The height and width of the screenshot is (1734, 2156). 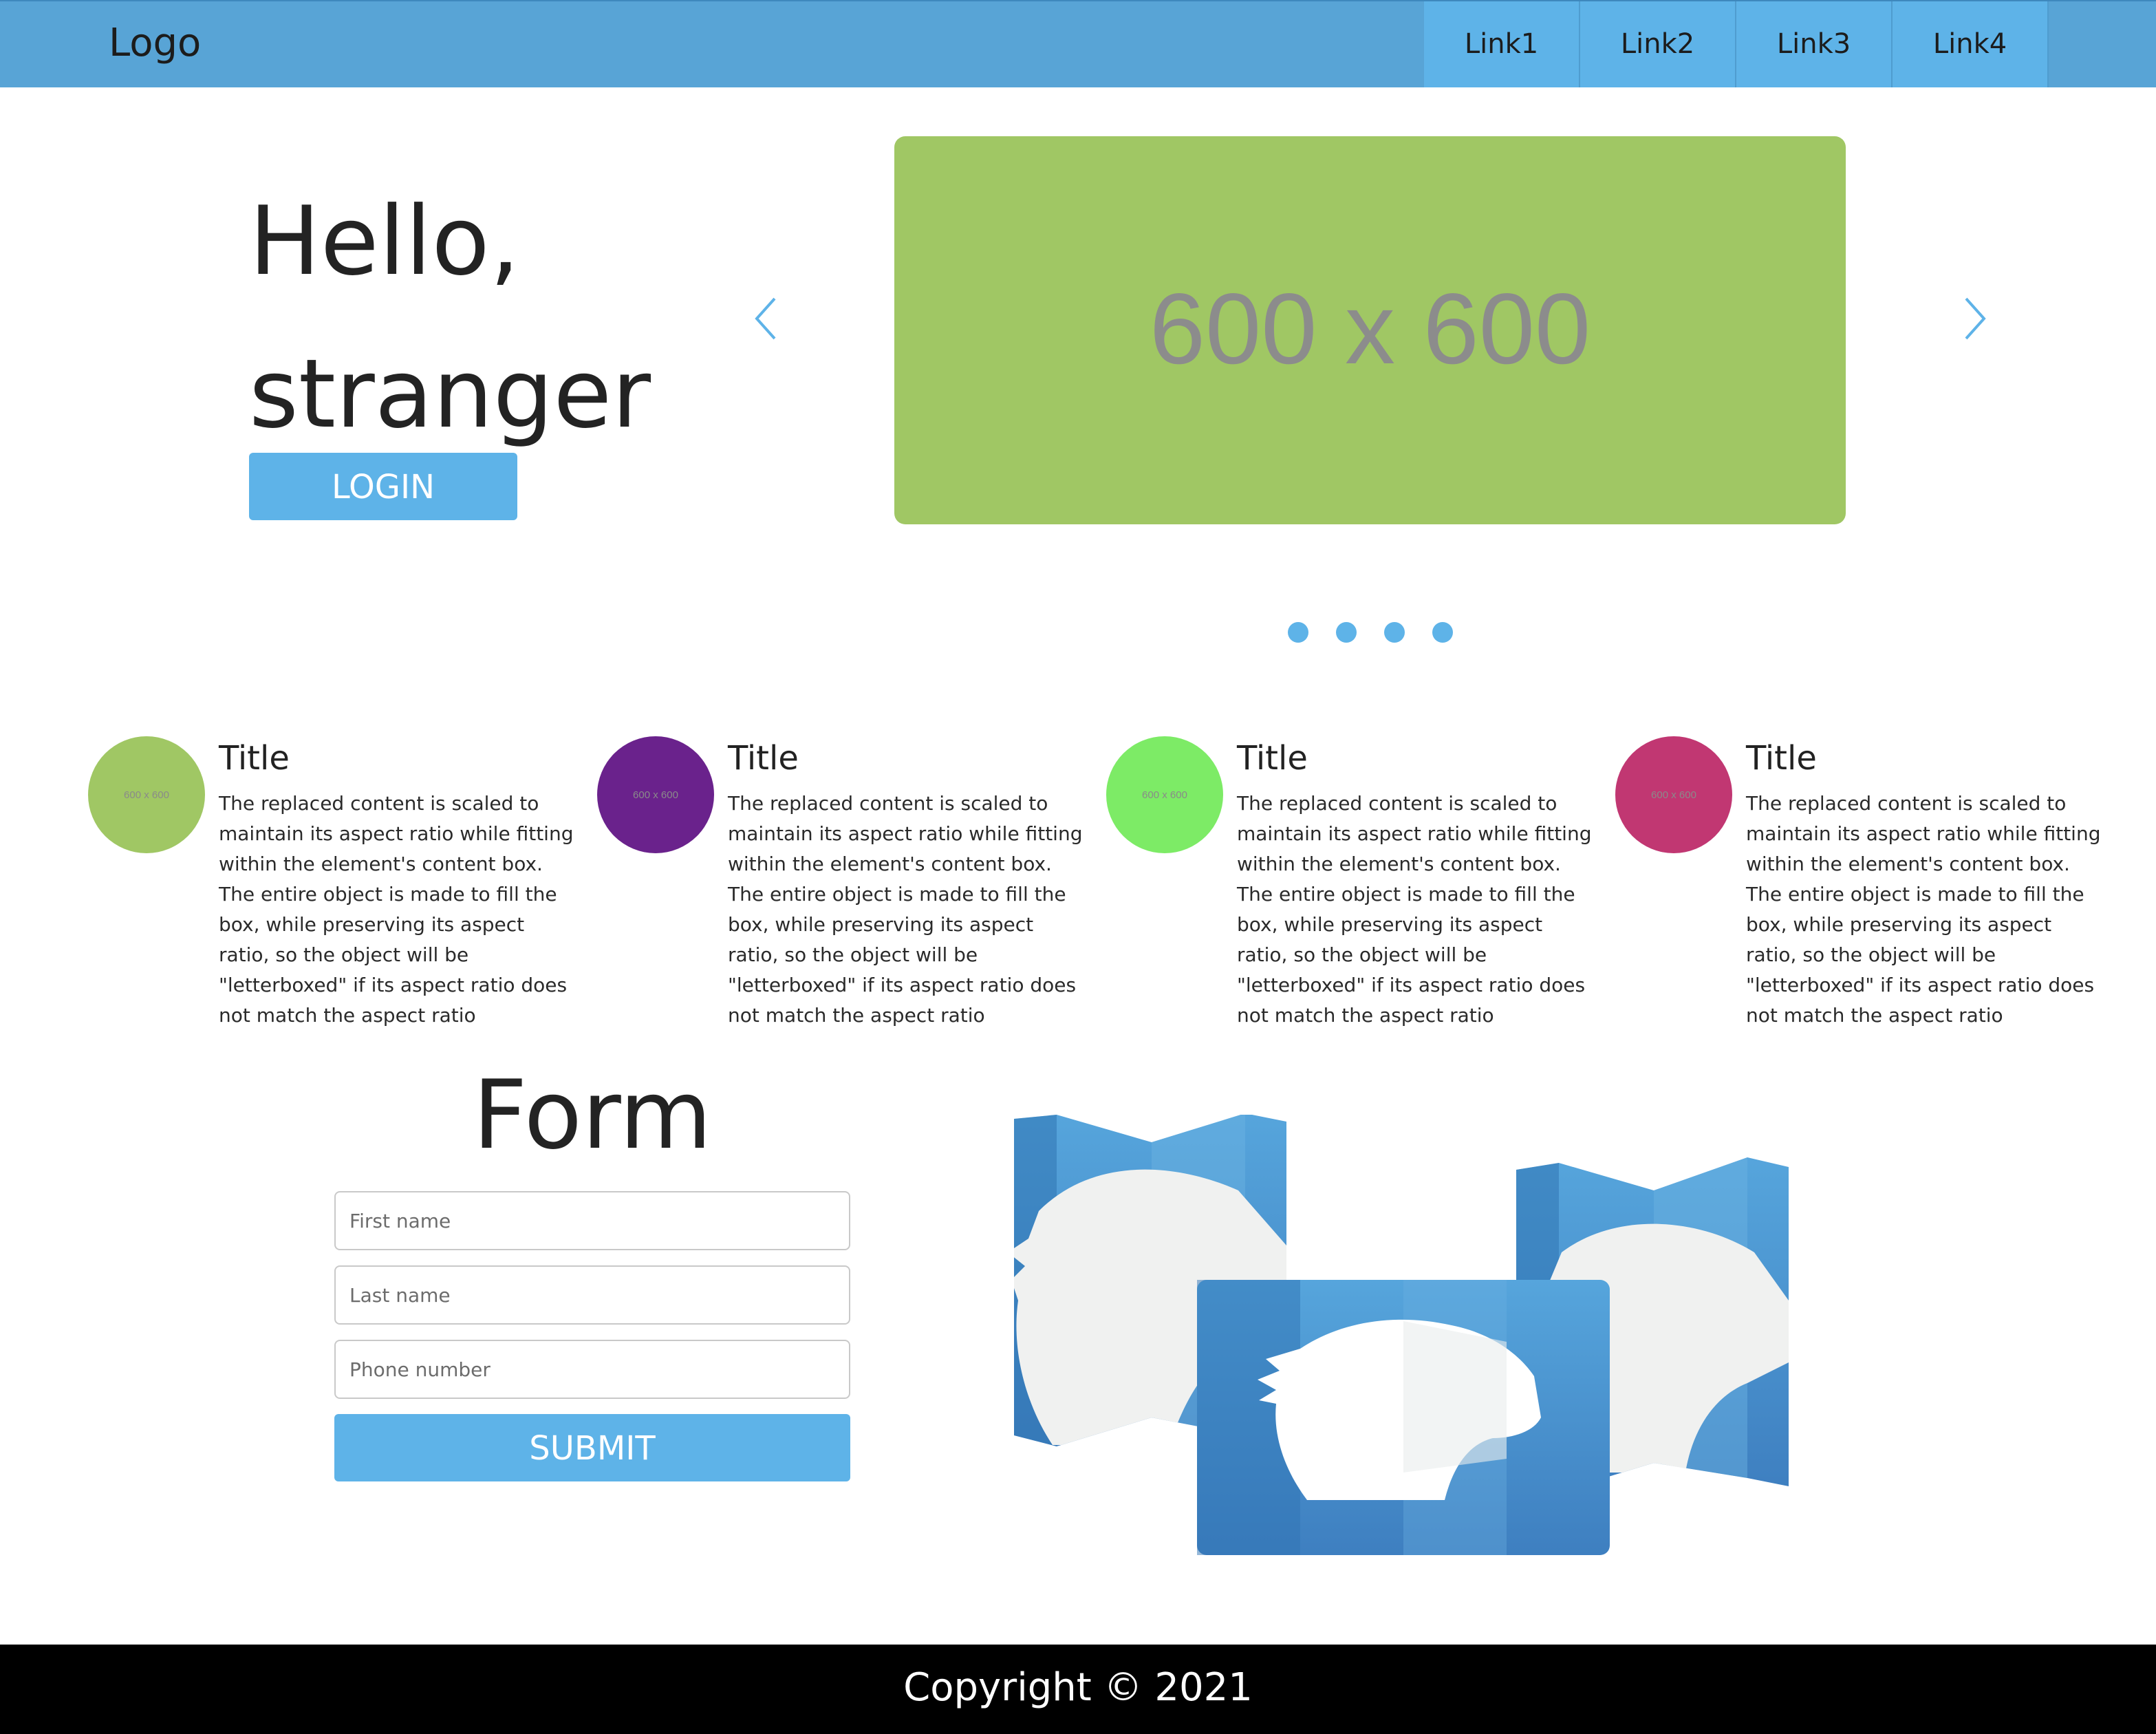 What do you see at coordinates (1673, 795) in the screenshot?
I see `feature-image-4: 600 x 600` at bounding box center [1673, 795].